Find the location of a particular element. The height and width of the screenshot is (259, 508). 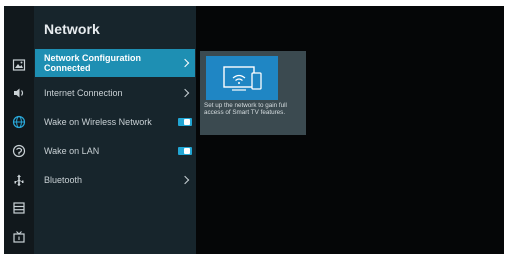

tv-icon is located at coordinates (19, 237).